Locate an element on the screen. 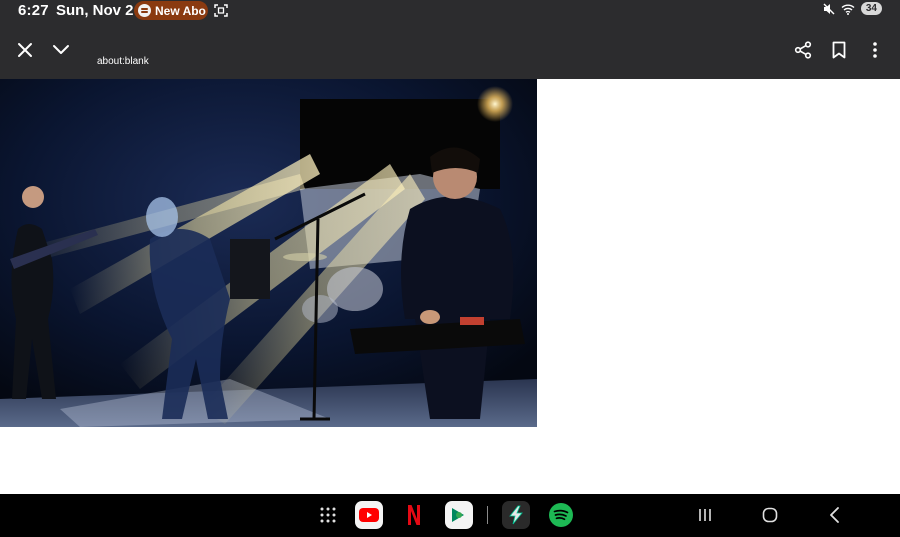 The height and width of the screenshot is (537, 900). recents-button is located at coordinates (705, 515).